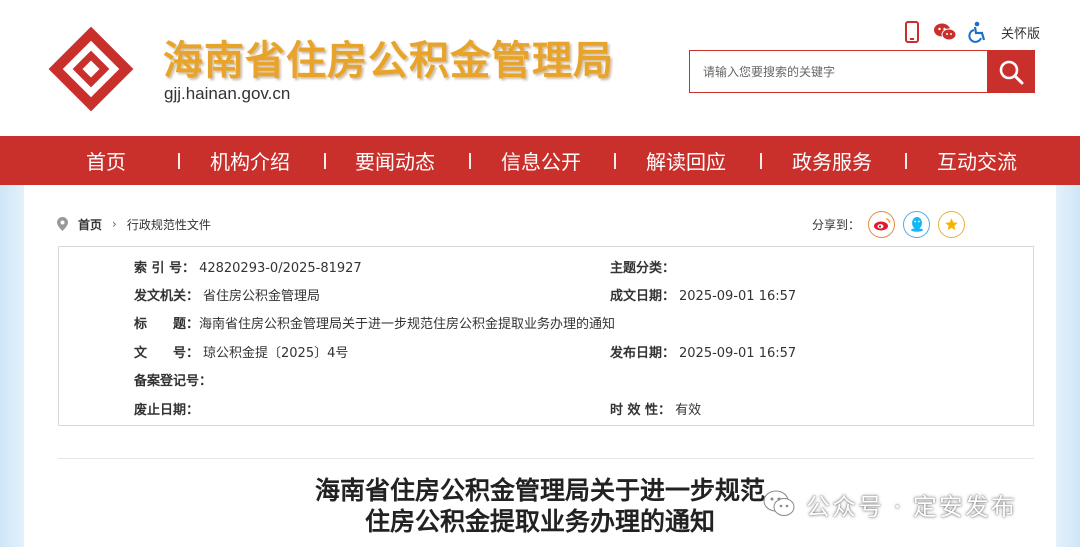 Image resolution: width=1080 pixels, height=547 pixels. I want to click on meta-docno: 文 号： 琼公积金提〔2025〕4号, so click(241, 351).